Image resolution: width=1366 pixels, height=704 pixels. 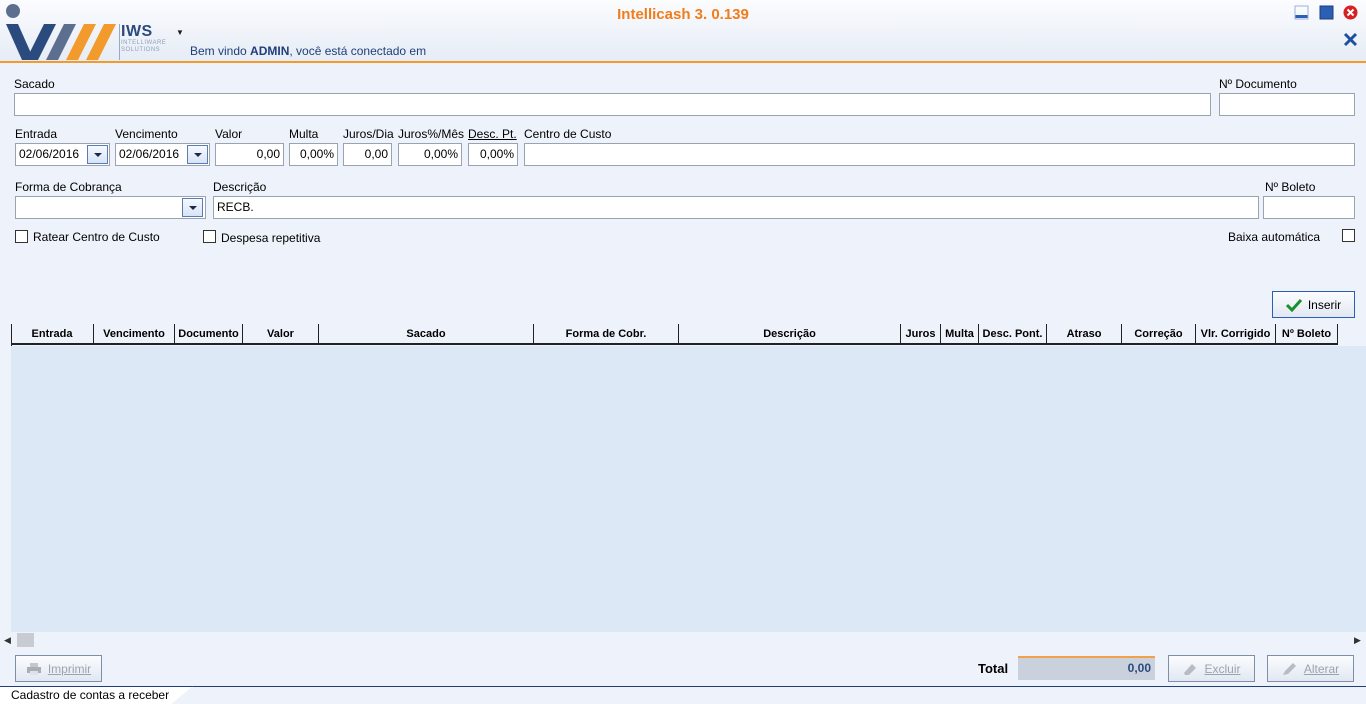 What do you see at coordinates (229, 134) in the screenshot?
I see `valor-label: Valor` at bounding box center [229, 134].